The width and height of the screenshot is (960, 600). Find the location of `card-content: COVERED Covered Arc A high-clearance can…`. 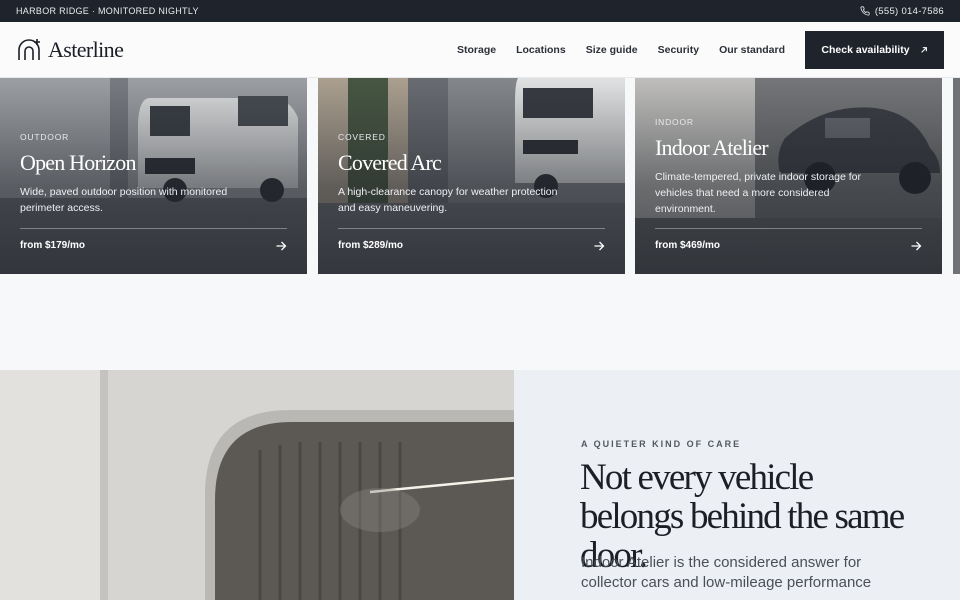

card-content: COVERED Covered Arc A high-clearance can… is located at coordinates (471, 174).